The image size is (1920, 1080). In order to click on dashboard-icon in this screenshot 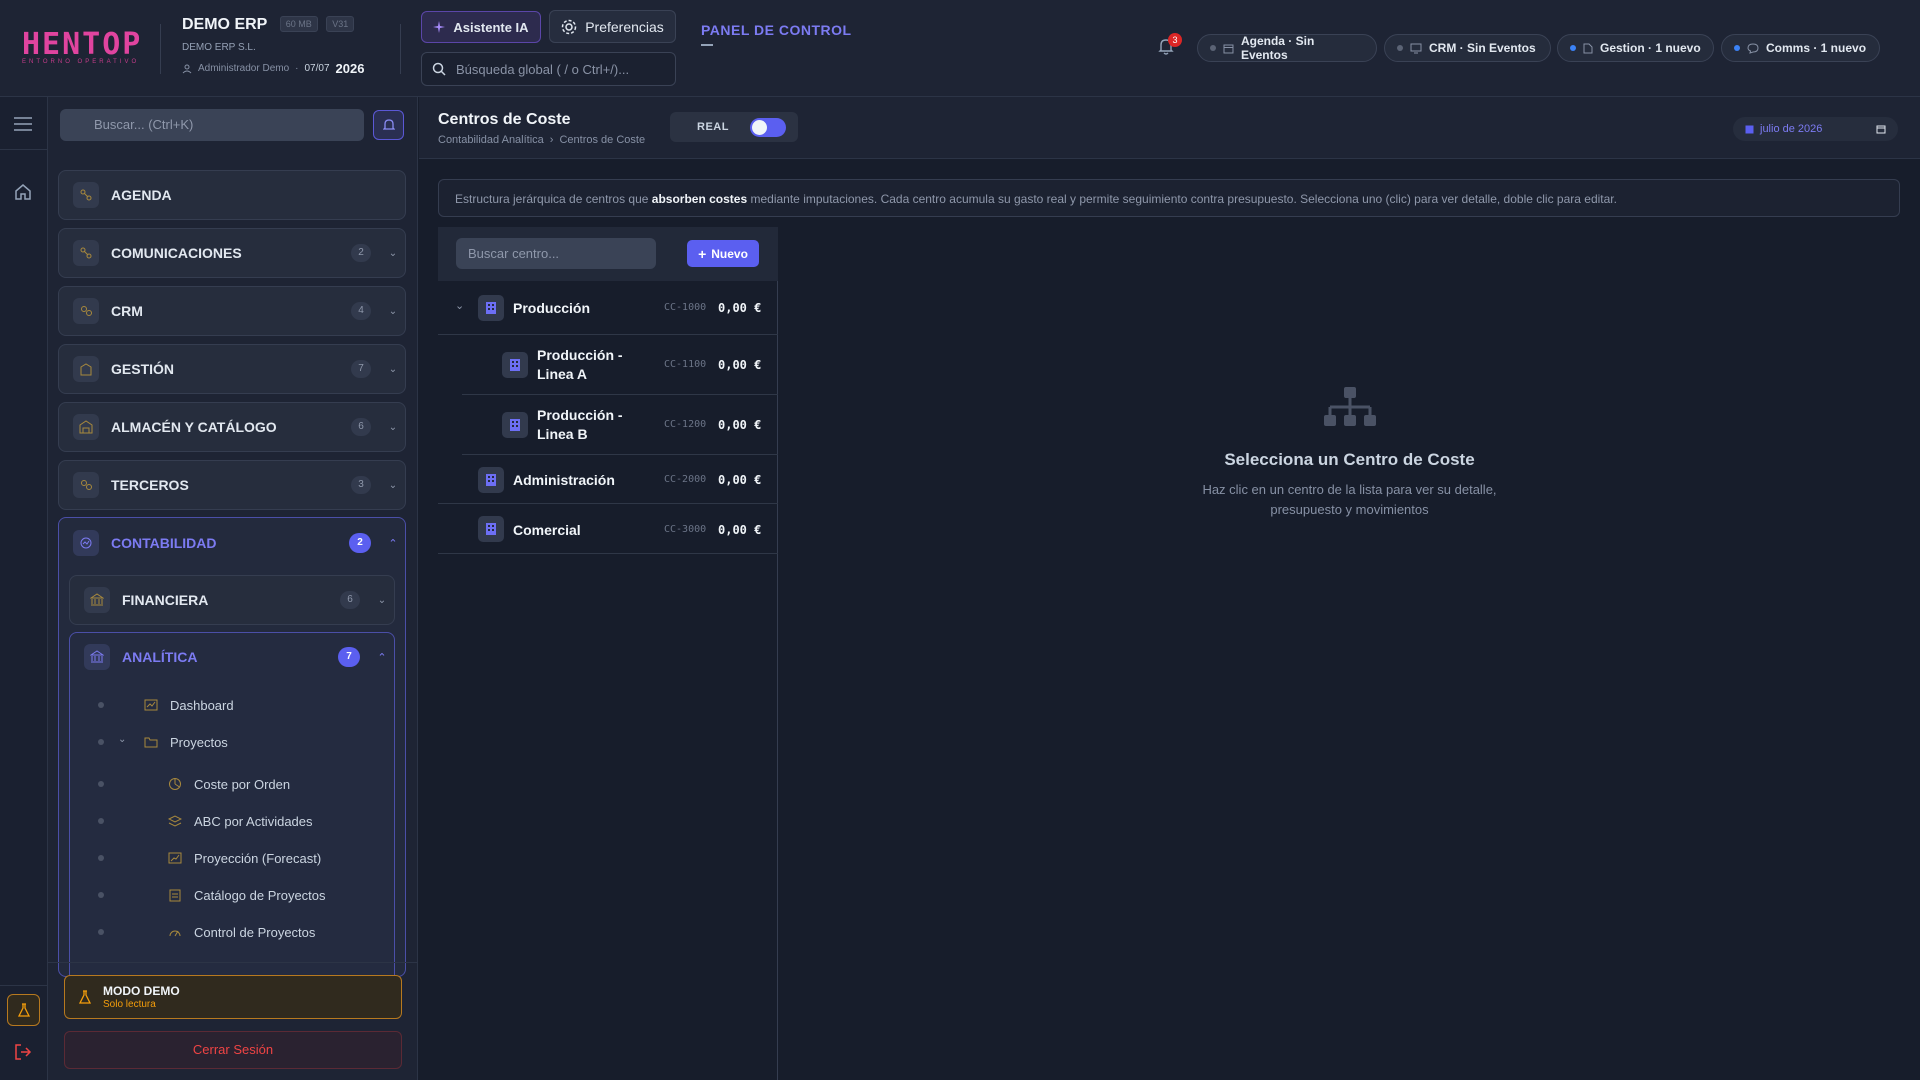, I will do `click(151, 705)`.